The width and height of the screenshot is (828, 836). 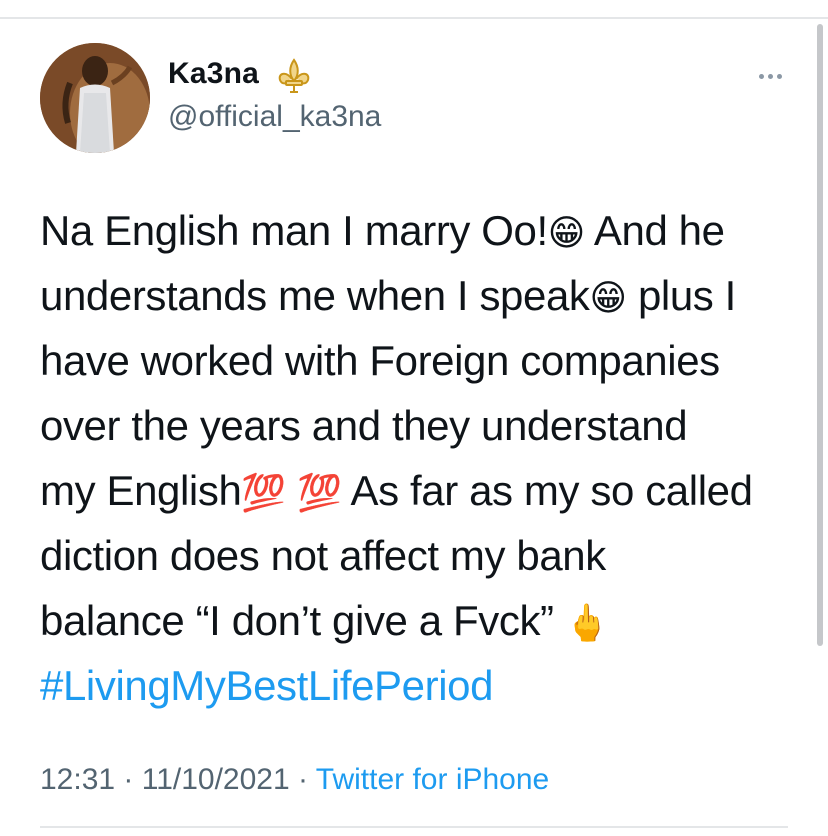 What do you see at coordinates (325, 620) in the screenshot?
I see `tweet-line: balance “I don’t give a Fvck” 🖕` at bounding box center [325, 620].